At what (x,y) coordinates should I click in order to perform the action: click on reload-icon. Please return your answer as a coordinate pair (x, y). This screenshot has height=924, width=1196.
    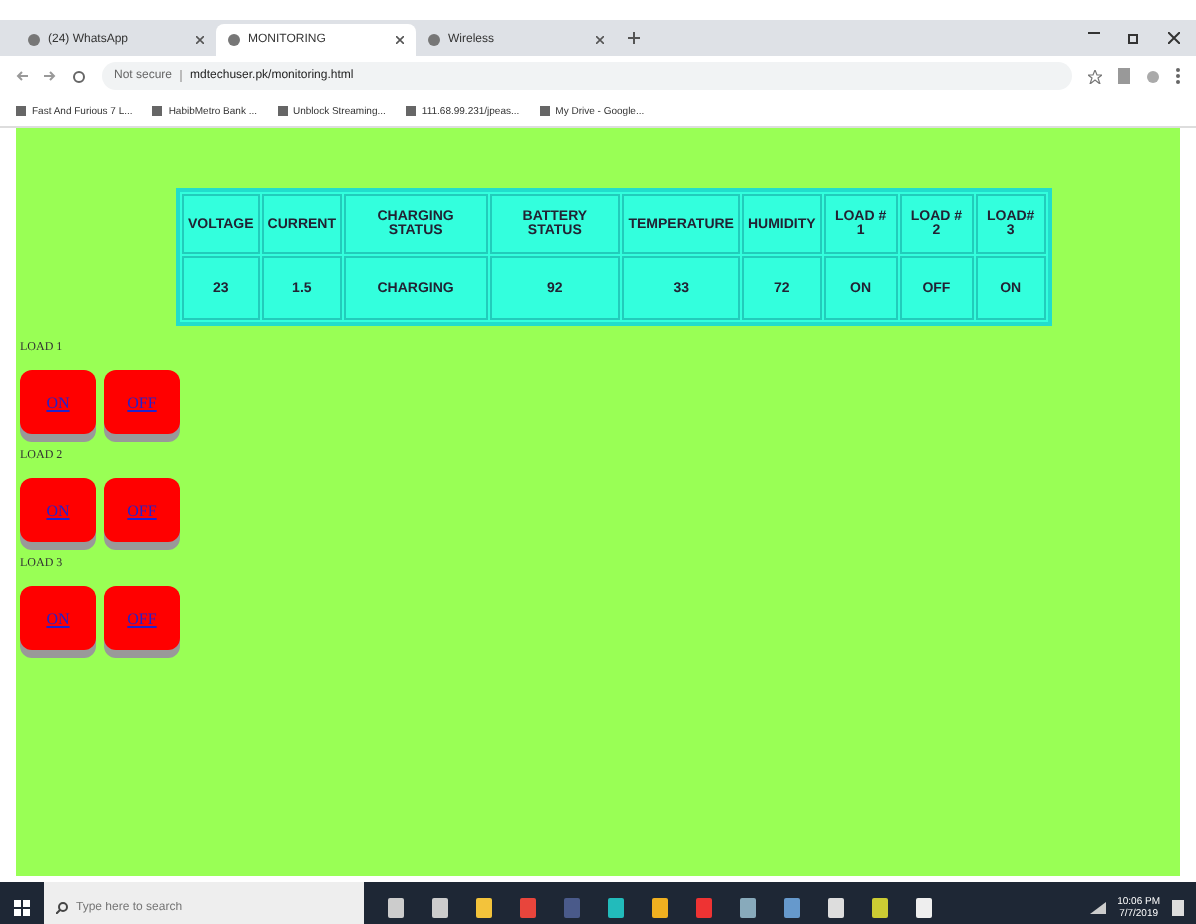
    Looking at the image, I should click on (79, 76).